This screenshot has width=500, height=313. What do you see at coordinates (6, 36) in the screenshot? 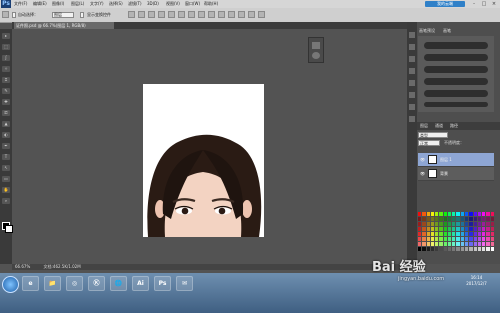
I see `tool-icon: ▸` at bounding box center [6, 36].